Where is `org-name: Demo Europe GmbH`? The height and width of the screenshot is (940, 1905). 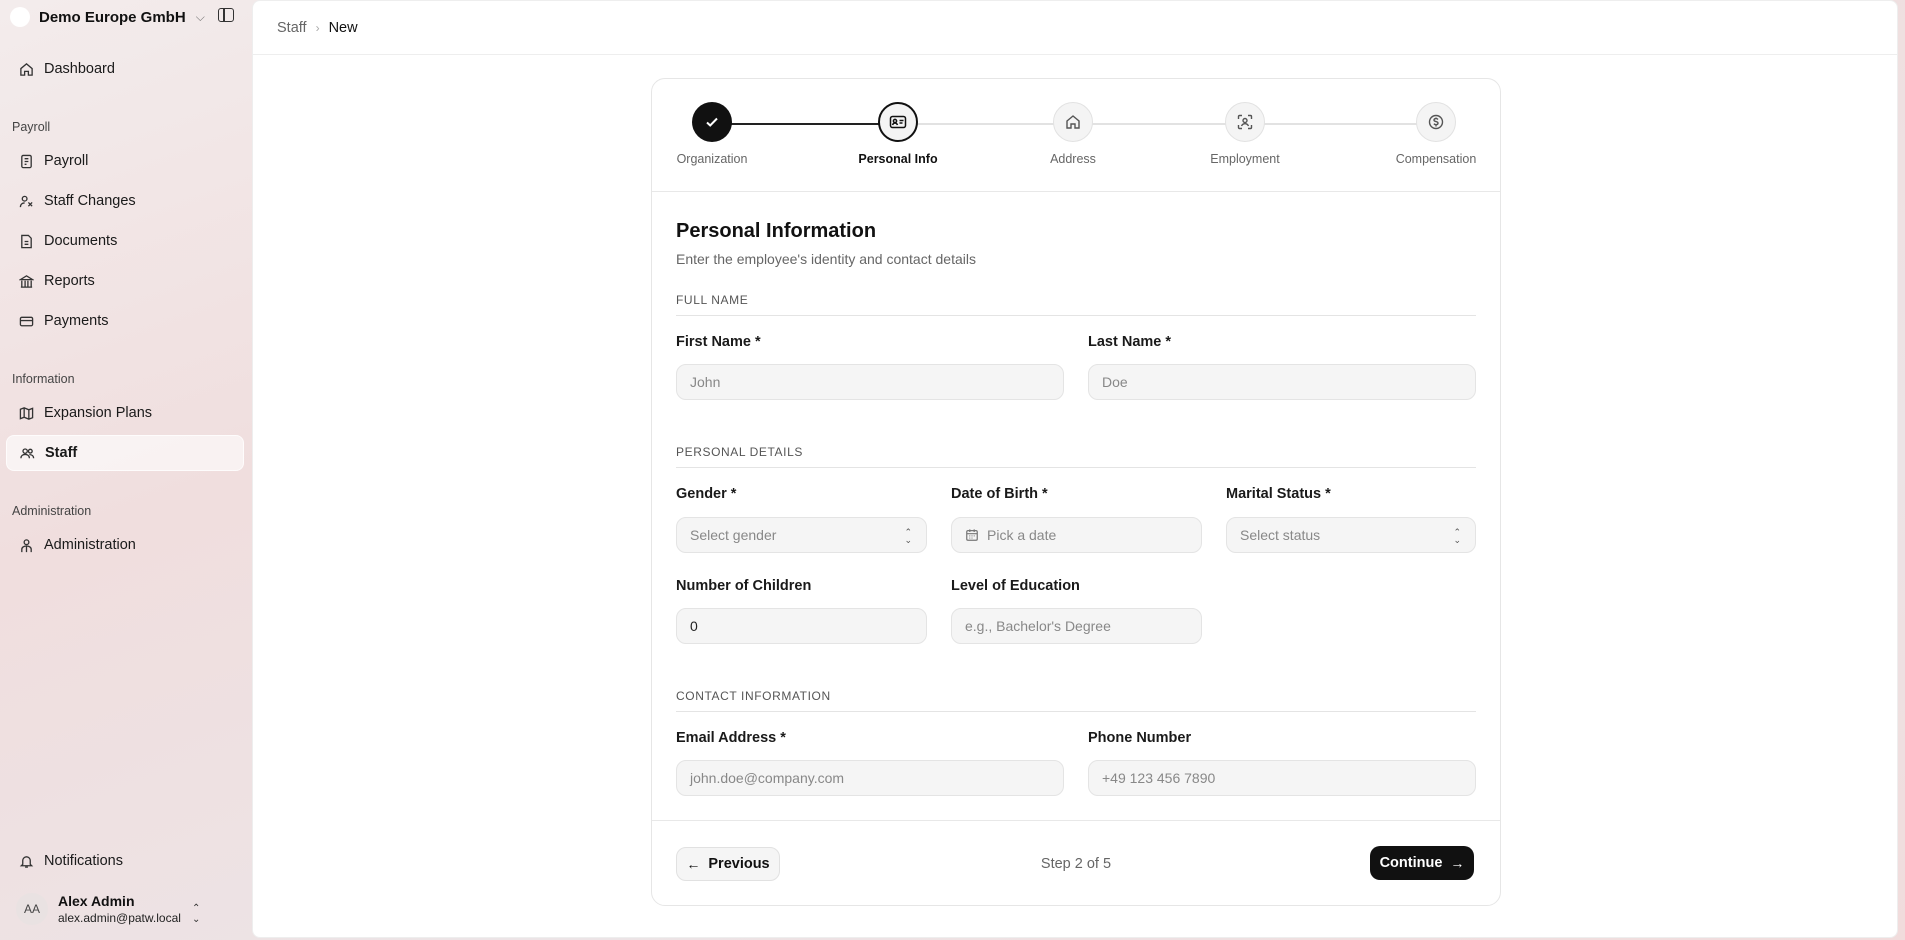 org-name: Demo Europe GmbH is located at coordinates (112, 17).